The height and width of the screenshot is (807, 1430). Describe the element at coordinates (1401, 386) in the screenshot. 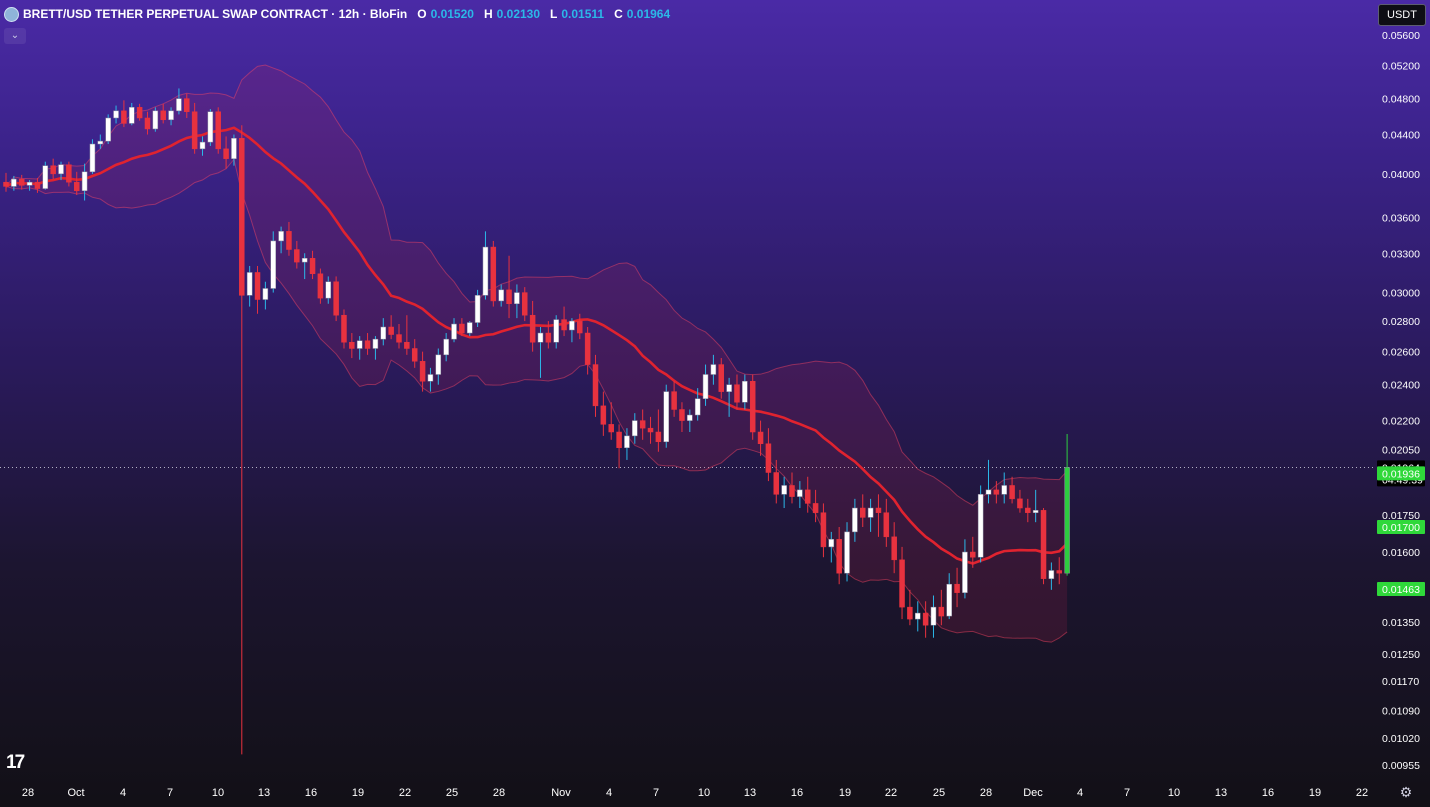

I see `price-tick-label: 0.02400` at that location.